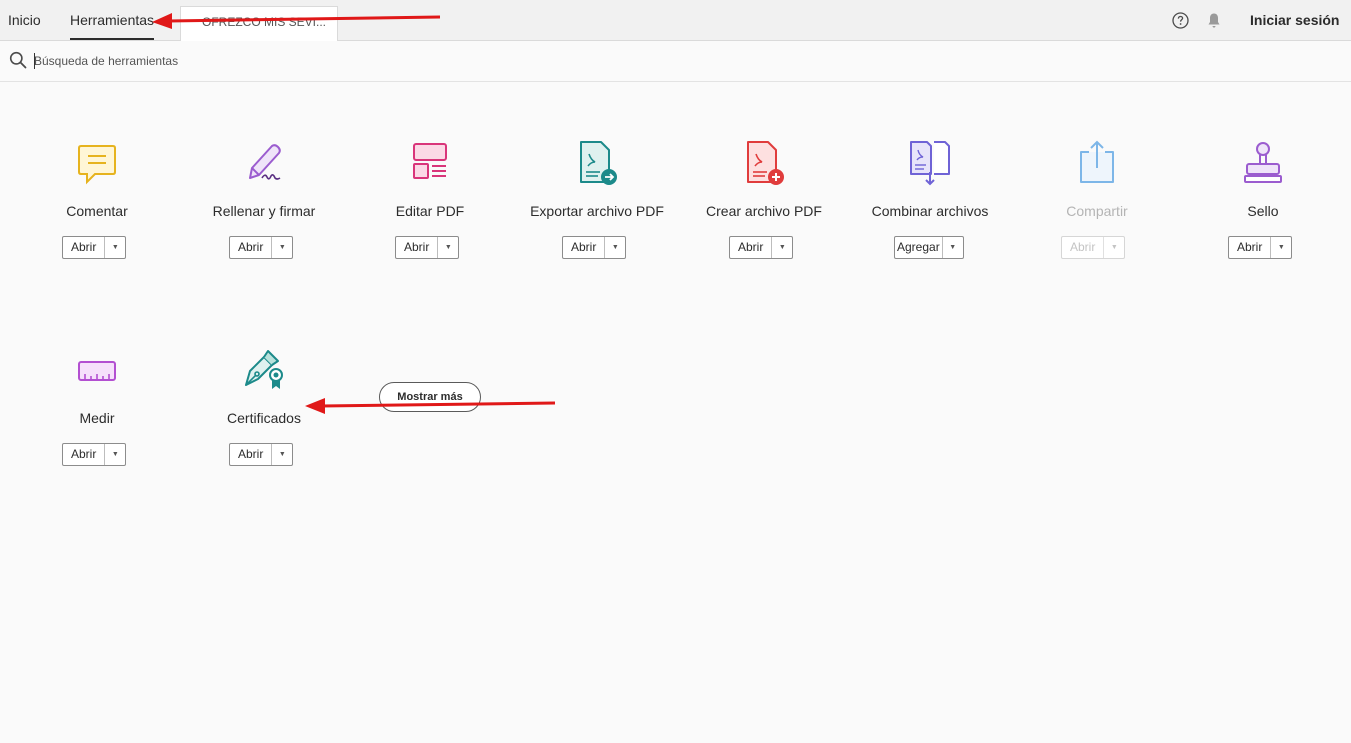  What do you see at coordinates (930, 163) in the screenshot?
I see `combine-files-icon` at bounding box center [930, 163].